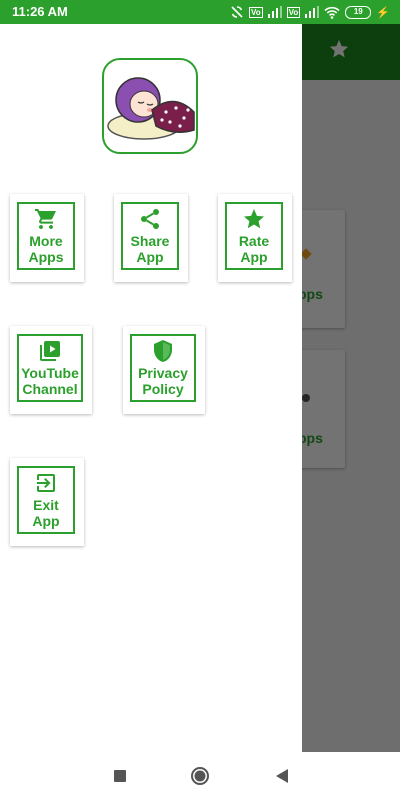 Image resolution: width=400 pixels, height=800 pixels. What do you see at coordinates (150, 249) in the screenshot?
I see `share-app-label: Share App` at bounding box center [150, 249].